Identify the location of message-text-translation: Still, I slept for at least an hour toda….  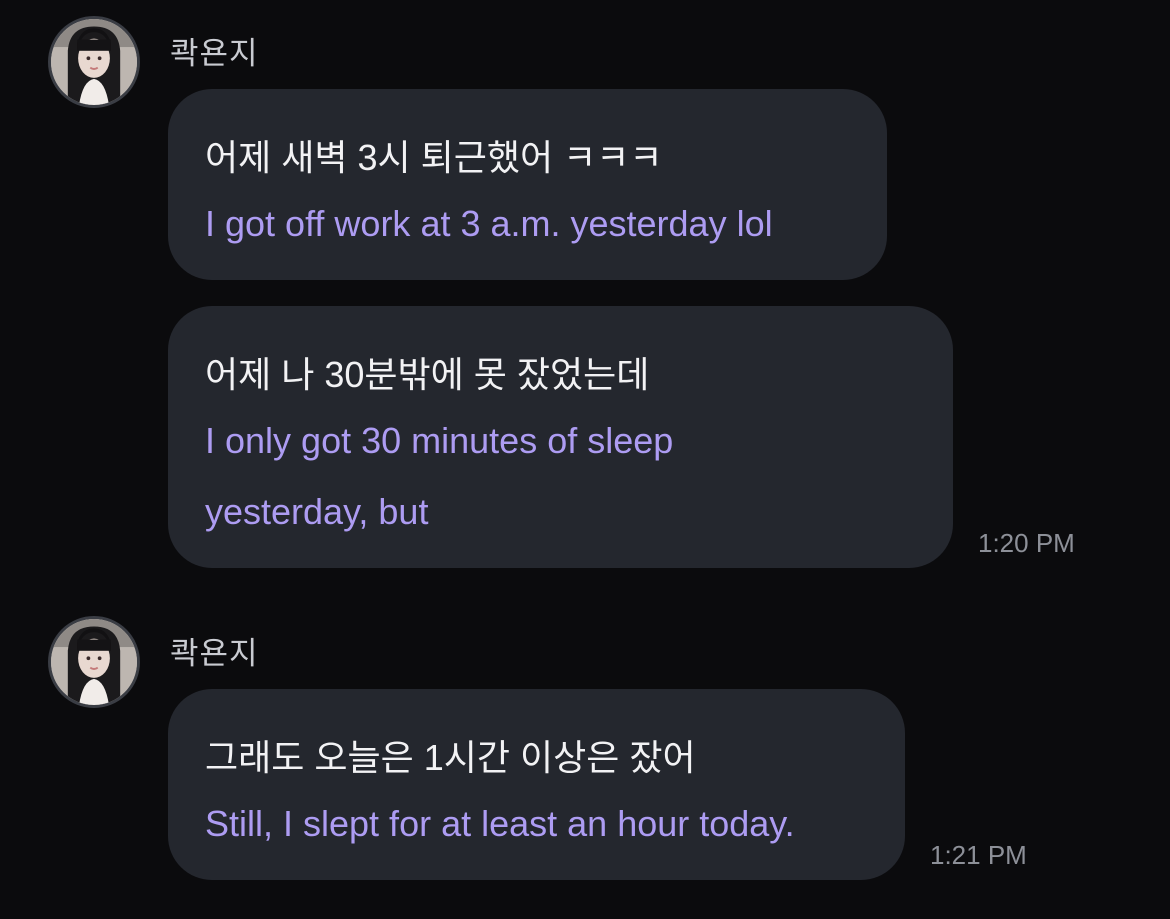
(500, 823).